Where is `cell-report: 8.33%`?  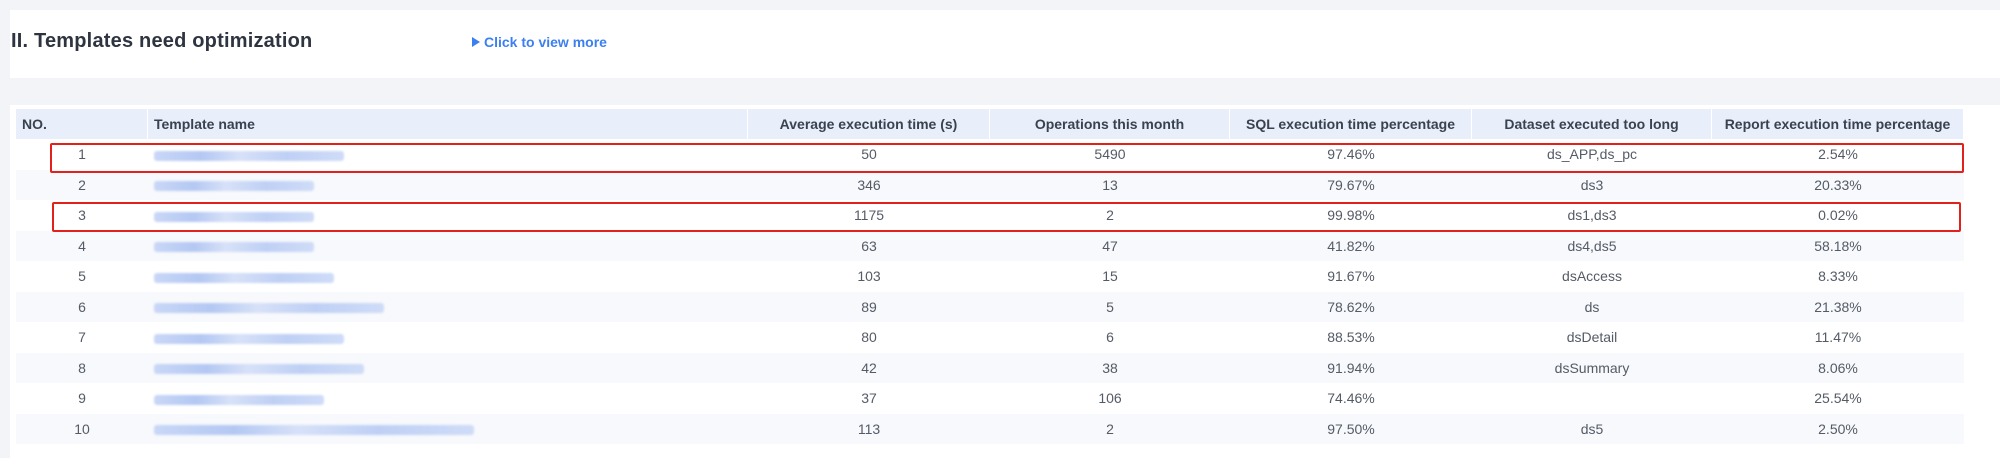 cell-report: 8.33% is located at coordinates (1838, 276).